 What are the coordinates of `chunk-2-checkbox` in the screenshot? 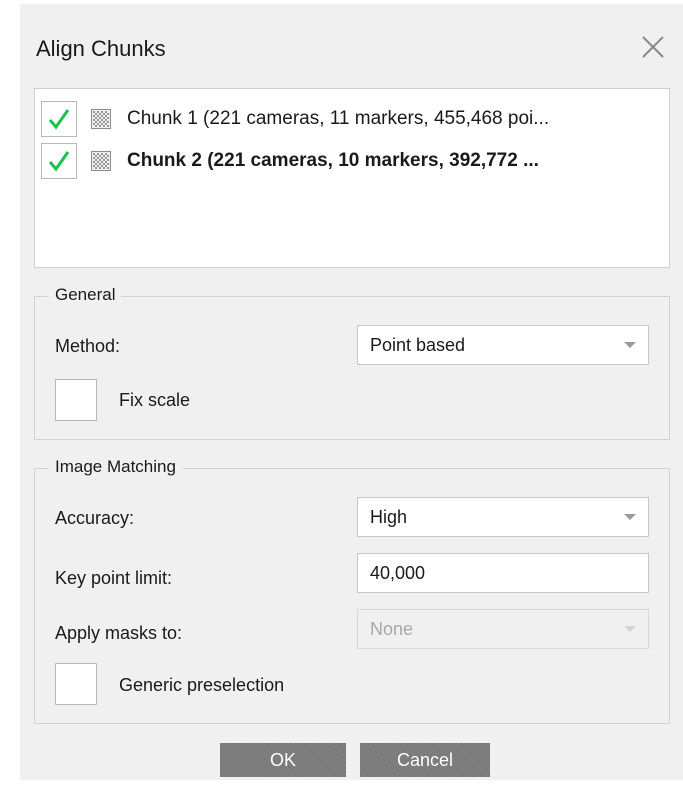 It's located at (59, 161).